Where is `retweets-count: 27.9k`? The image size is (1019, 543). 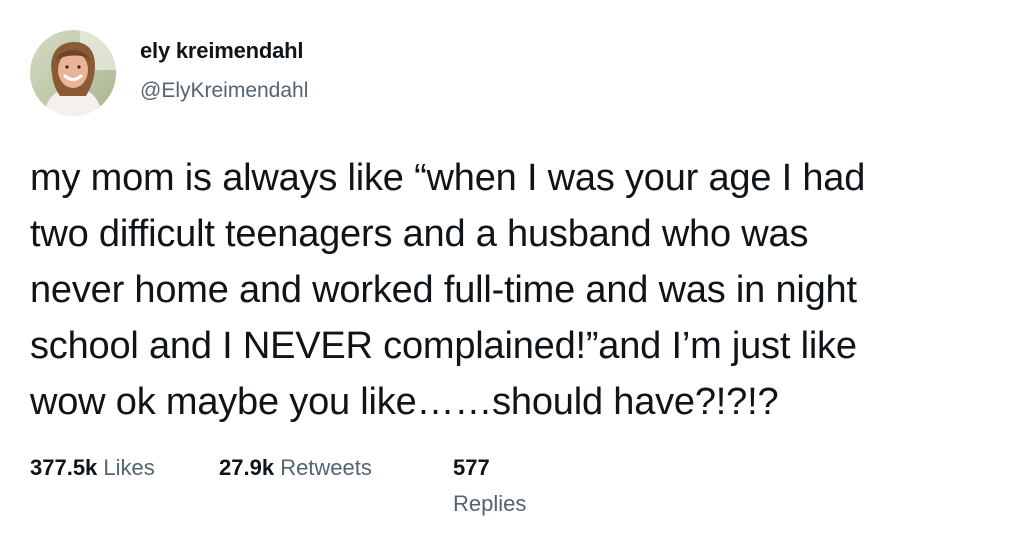 retweets-count: 27.9k is located at coordinates (247, 467).